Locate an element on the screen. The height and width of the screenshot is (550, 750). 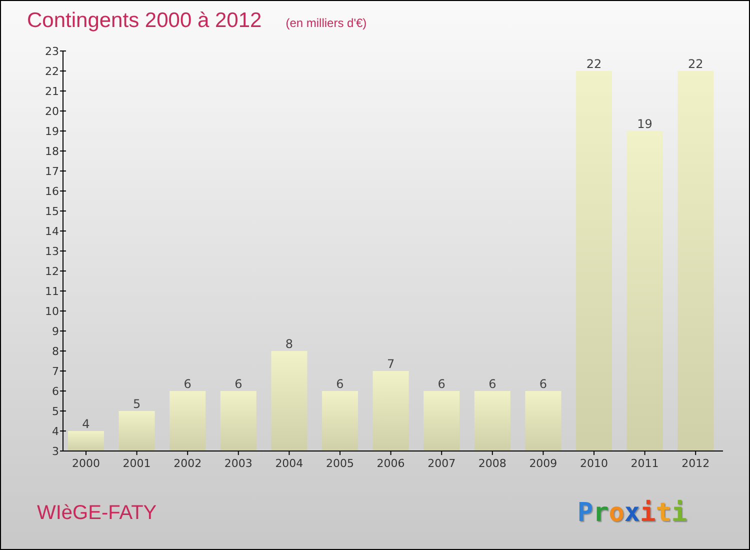
place-name: WIèGE-FATY is located at coordinates (97, 513).